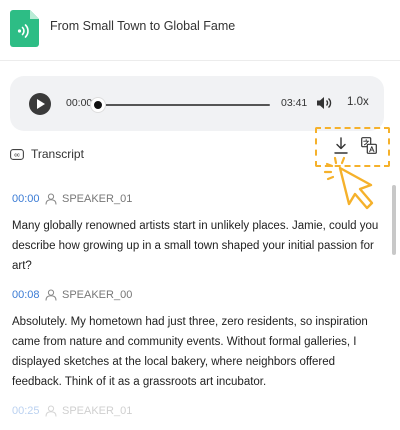  I want to click on playback-speed: 1.0x, so click(358, 102).